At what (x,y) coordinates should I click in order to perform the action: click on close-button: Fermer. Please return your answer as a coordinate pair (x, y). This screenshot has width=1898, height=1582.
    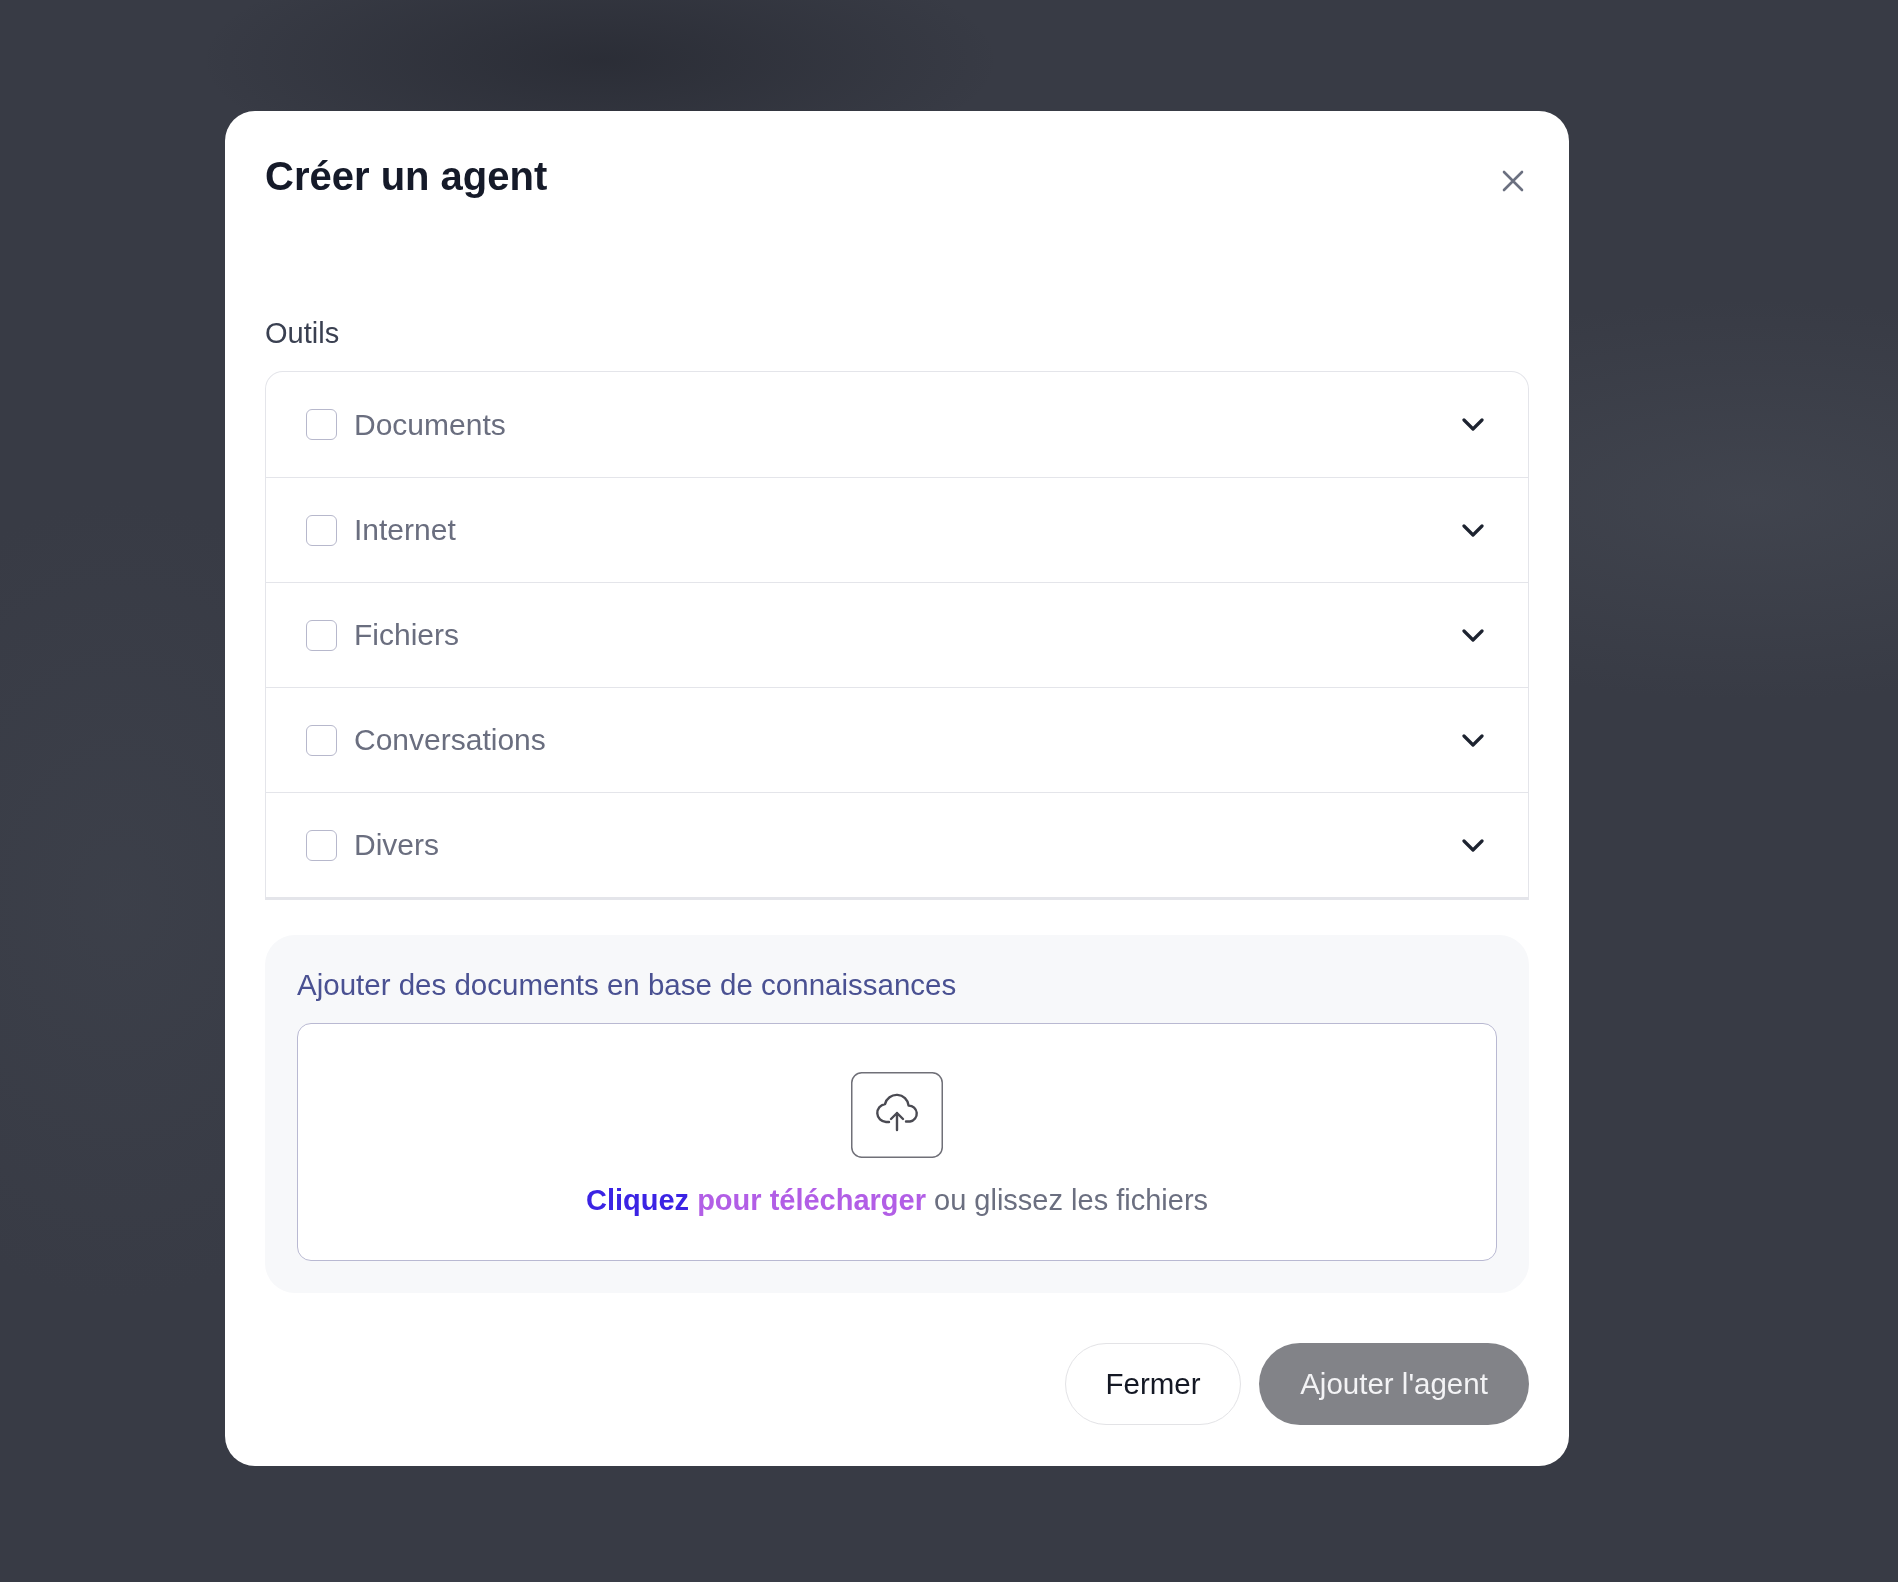
    Looking at the image, I should click on (1153, 1384).